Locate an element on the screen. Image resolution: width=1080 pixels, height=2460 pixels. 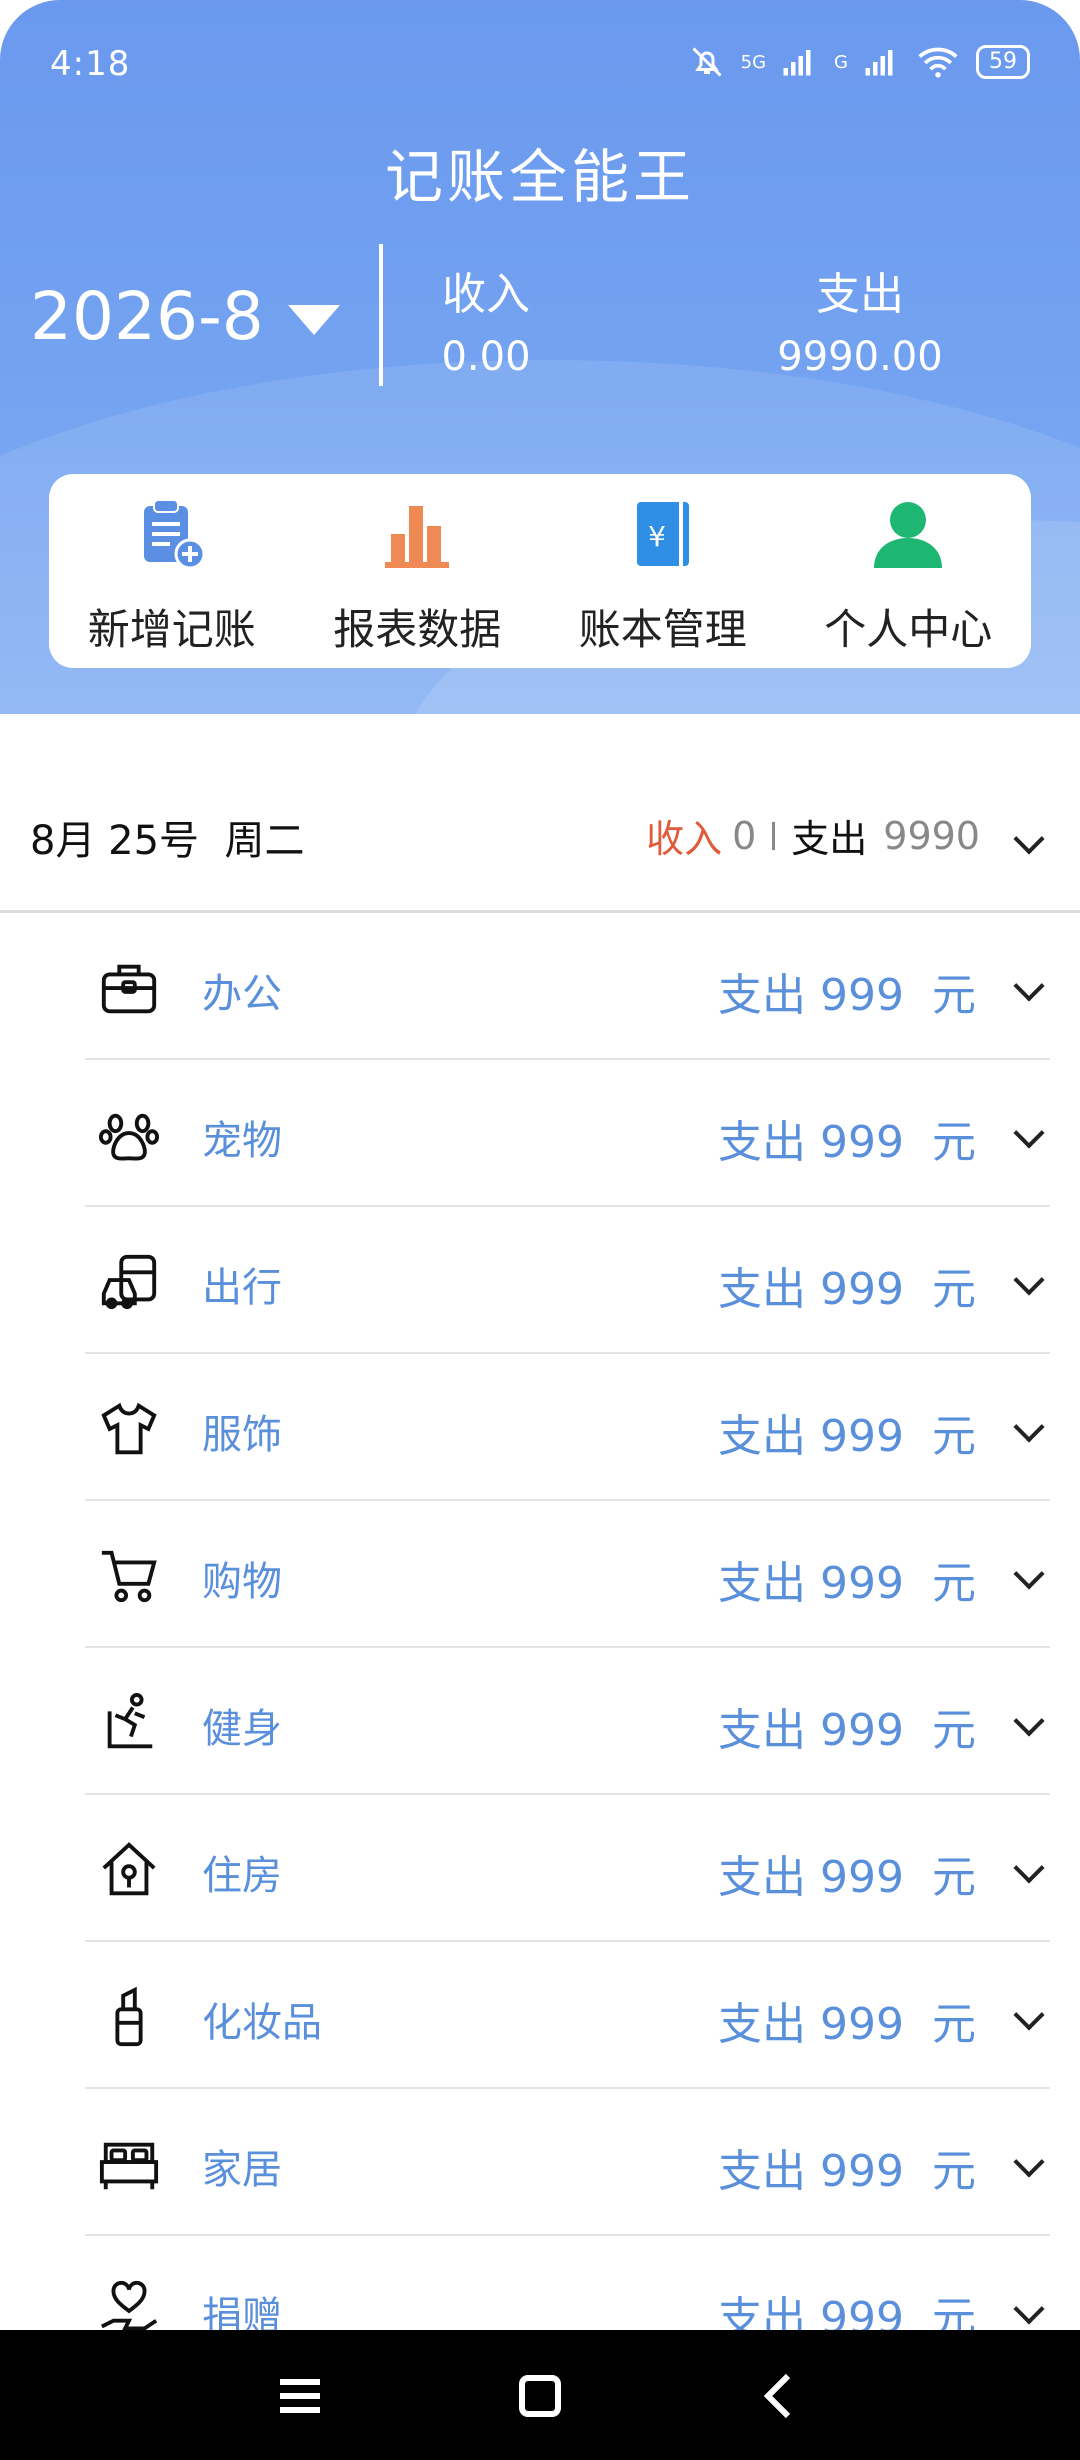
home-icon is located at coordinates (540, 2396).